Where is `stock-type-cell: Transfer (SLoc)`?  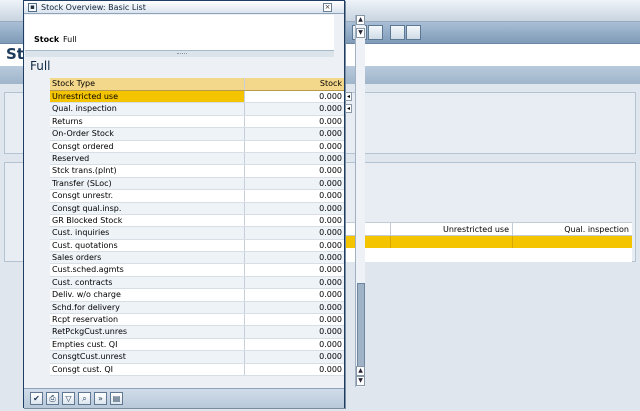 stock-type-cell: Transfer (SLoc) is located at coordinates (147, 183).